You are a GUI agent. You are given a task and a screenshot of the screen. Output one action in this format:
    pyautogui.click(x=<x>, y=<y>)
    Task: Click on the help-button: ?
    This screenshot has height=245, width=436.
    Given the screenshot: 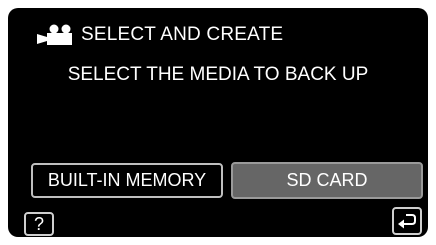 What is the action you would take?
    pyautogui.click(x=39, y=224)
    